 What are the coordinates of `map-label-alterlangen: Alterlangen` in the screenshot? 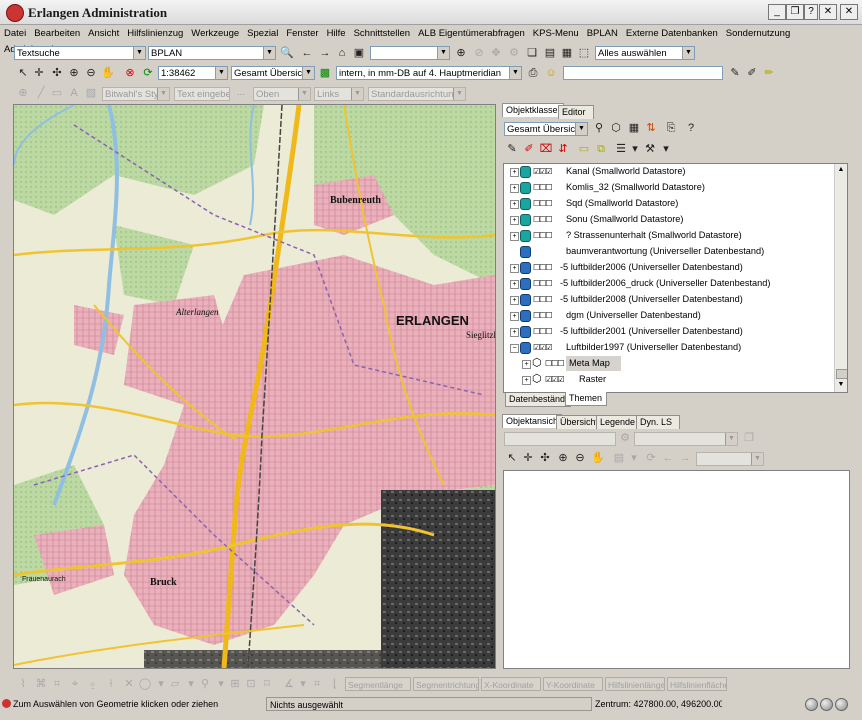 It's located at (197, 312).